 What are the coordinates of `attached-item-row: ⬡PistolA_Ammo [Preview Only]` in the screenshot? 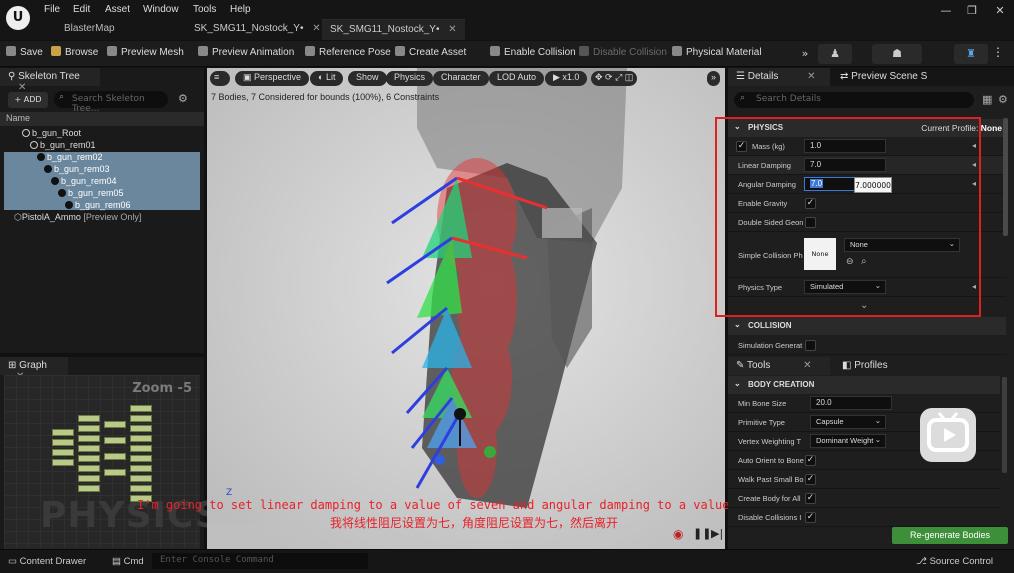 It's located at (77, 218).